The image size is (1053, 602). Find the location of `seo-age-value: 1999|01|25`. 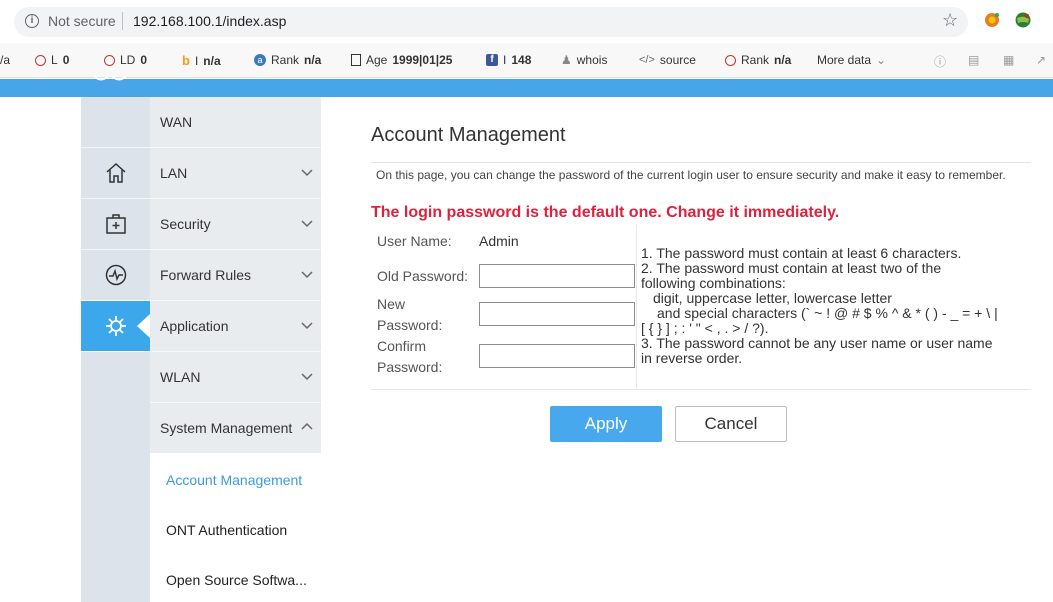

seo-age-value: 1999|01|25 is located at coordinates (422, 60).